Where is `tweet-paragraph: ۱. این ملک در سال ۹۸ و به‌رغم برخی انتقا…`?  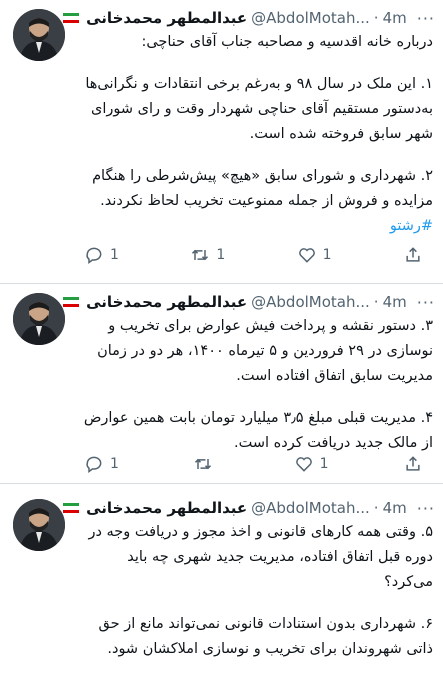 tweet-paragraph: ۱. این ملک در سال ۹۸ و به‌رغم برخی انتقا… is located at coordinates (259, 109).